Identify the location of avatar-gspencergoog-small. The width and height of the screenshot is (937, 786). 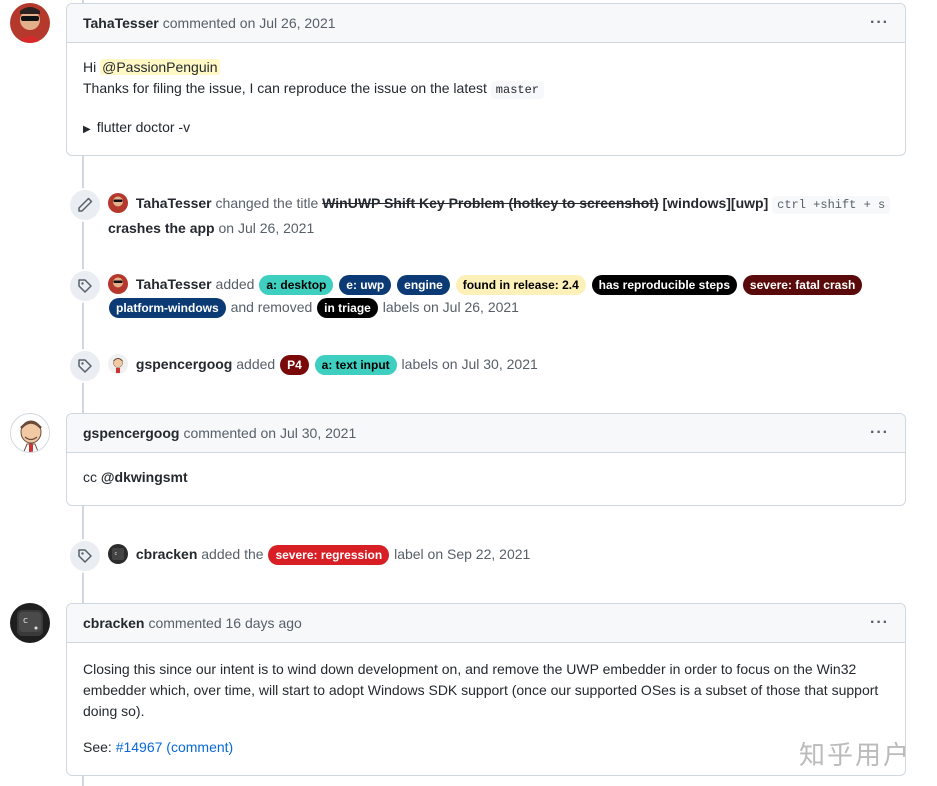
(118, 364).